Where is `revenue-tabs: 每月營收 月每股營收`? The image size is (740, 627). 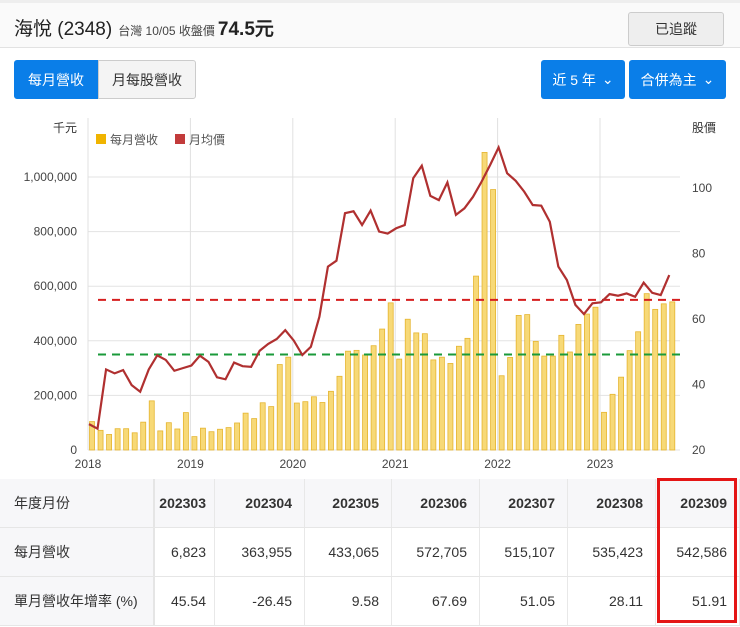
revenue-tabs: 每月營收 月每股營收 is located at coordinates (105, 79).